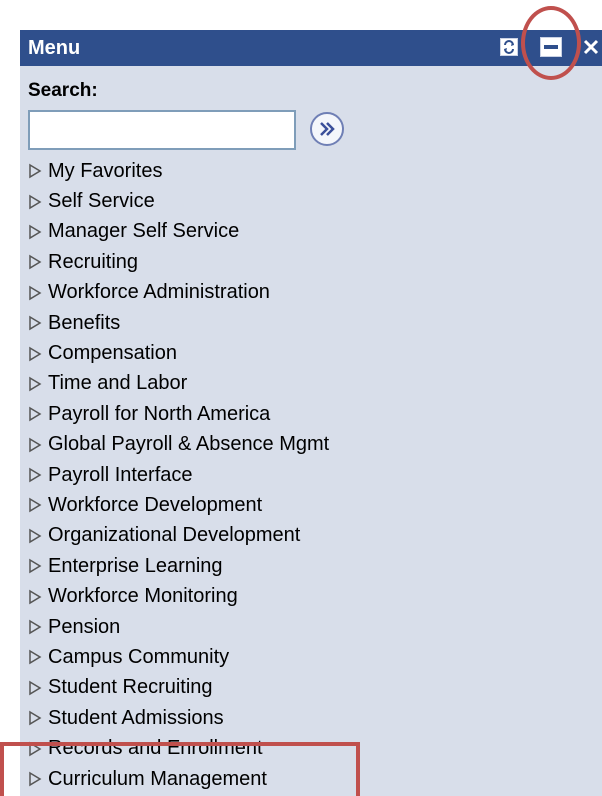 This screenshot has width=602, height=796. What do you see at coordinates (63, 90) in the screenshot?
I see `search-label: Search:` at bounding box center [63, 90].